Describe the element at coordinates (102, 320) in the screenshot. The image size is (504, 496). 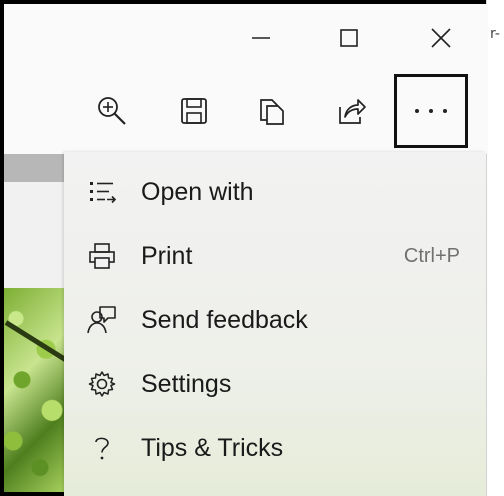
I see `feedback-icon` at that location.